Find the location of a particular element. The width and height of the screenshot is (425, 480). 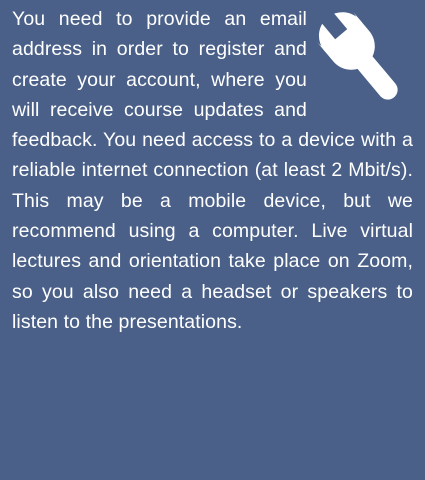

wrench-icon is located at coordinates (362, 63).